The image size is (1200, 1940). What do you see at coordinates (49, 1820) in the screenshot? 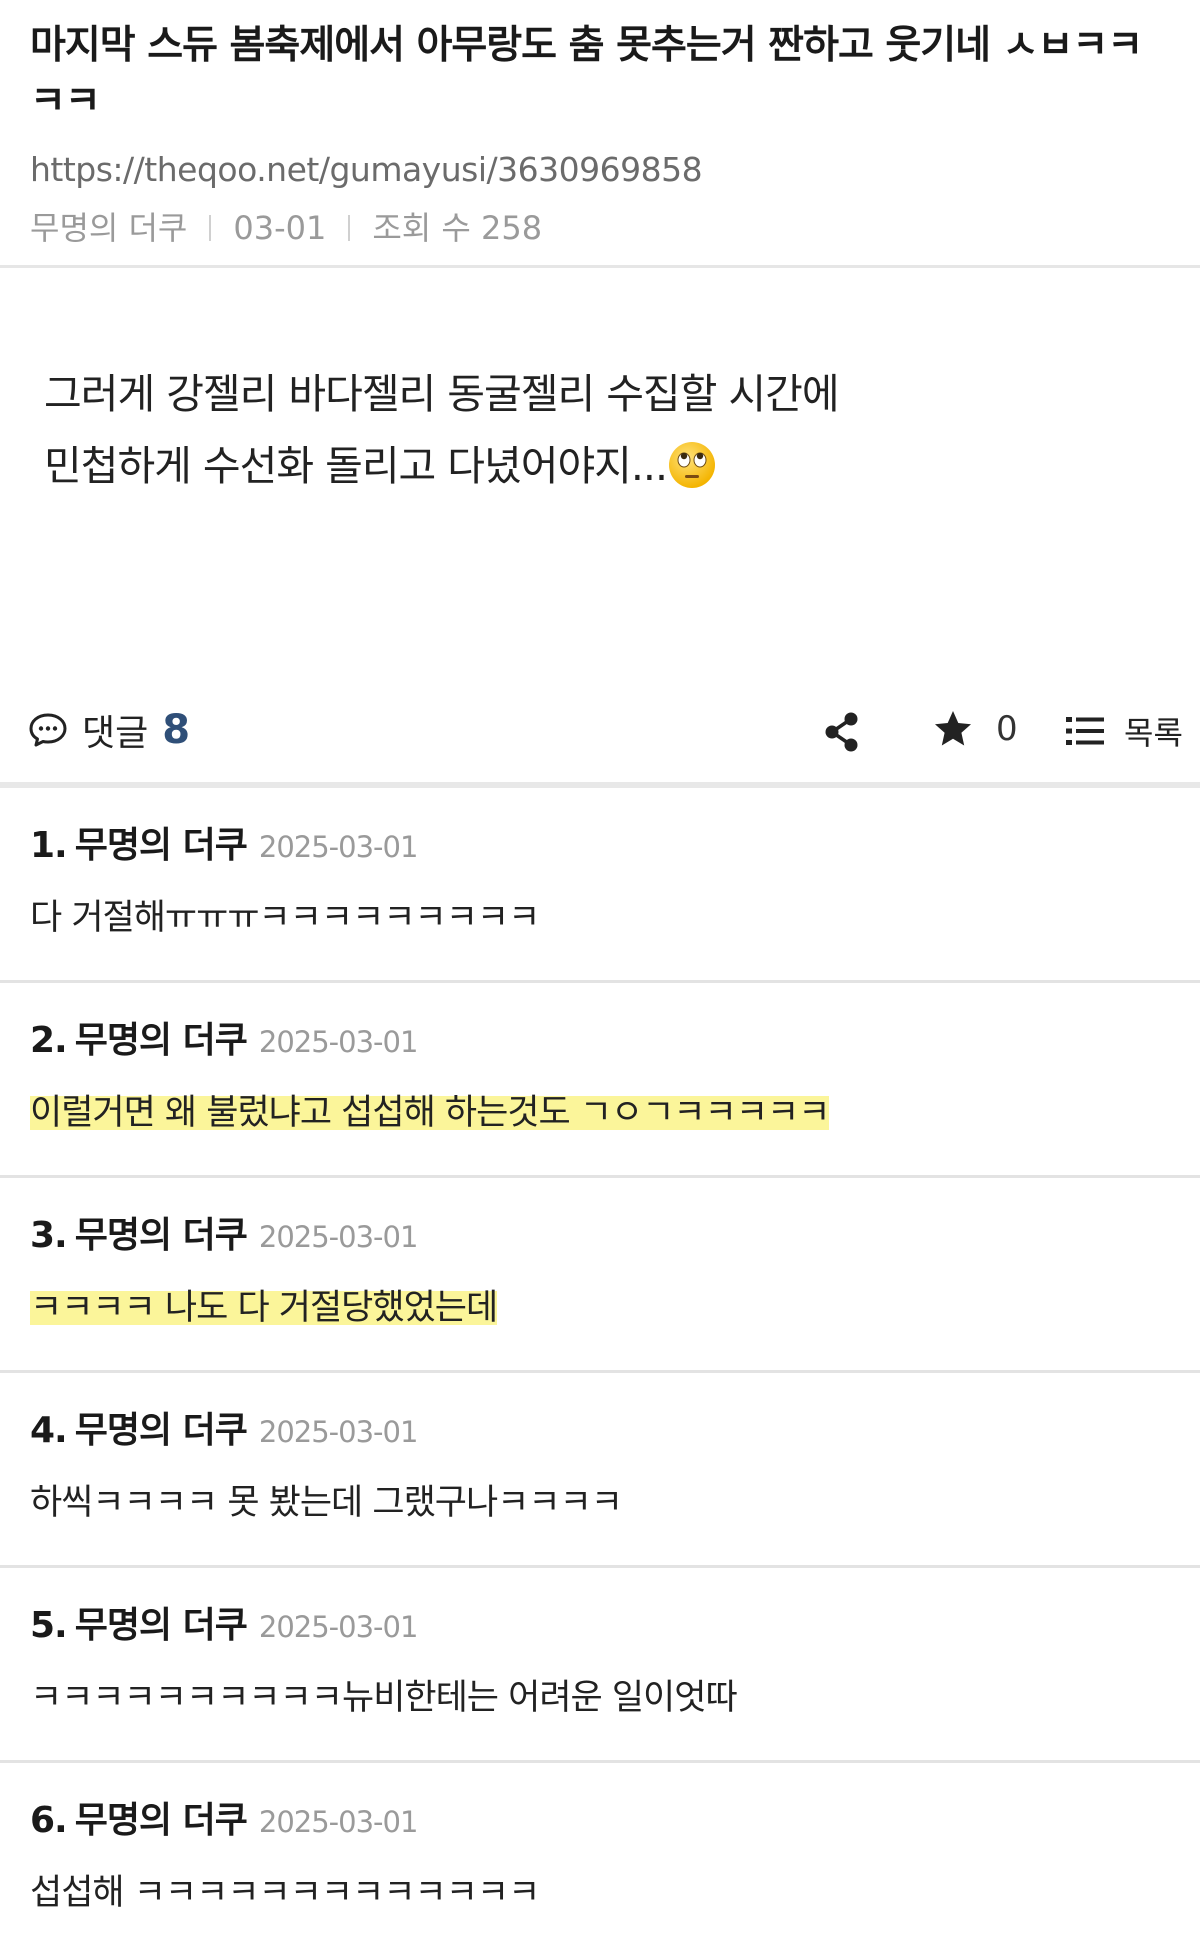
I see `comment-number: 6.` at bounding box center [49, 1820].